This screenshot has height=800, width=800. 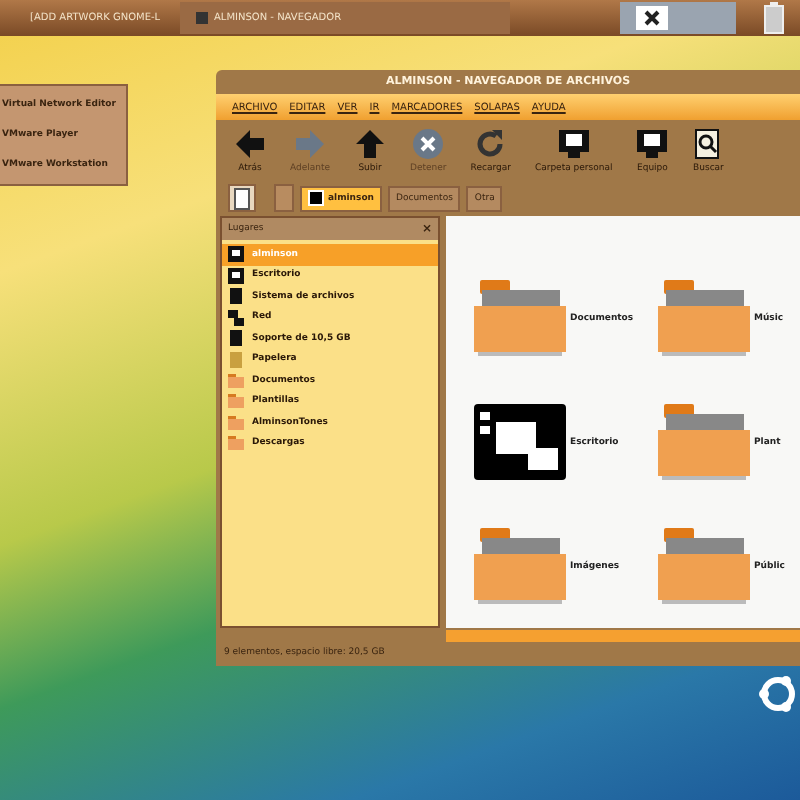 What do you see at coordinates (310, 143) in the screenshot?
I see `right-arrow-icon` at bounding box center [310, 143].